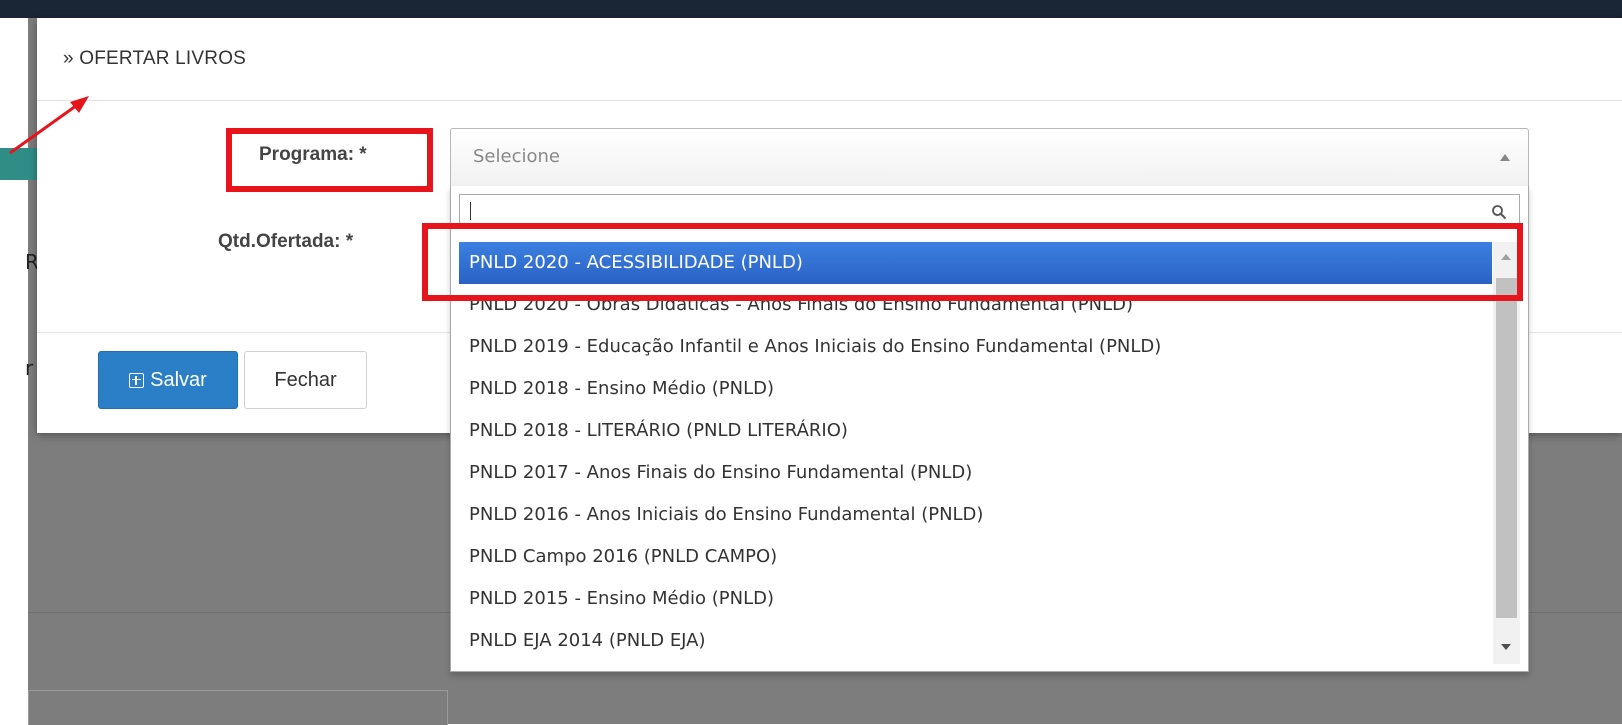 Image resolution: width=1622 pixels, height=725 pixels. I want to click on programa-select: Selecione, so click(989, 157).